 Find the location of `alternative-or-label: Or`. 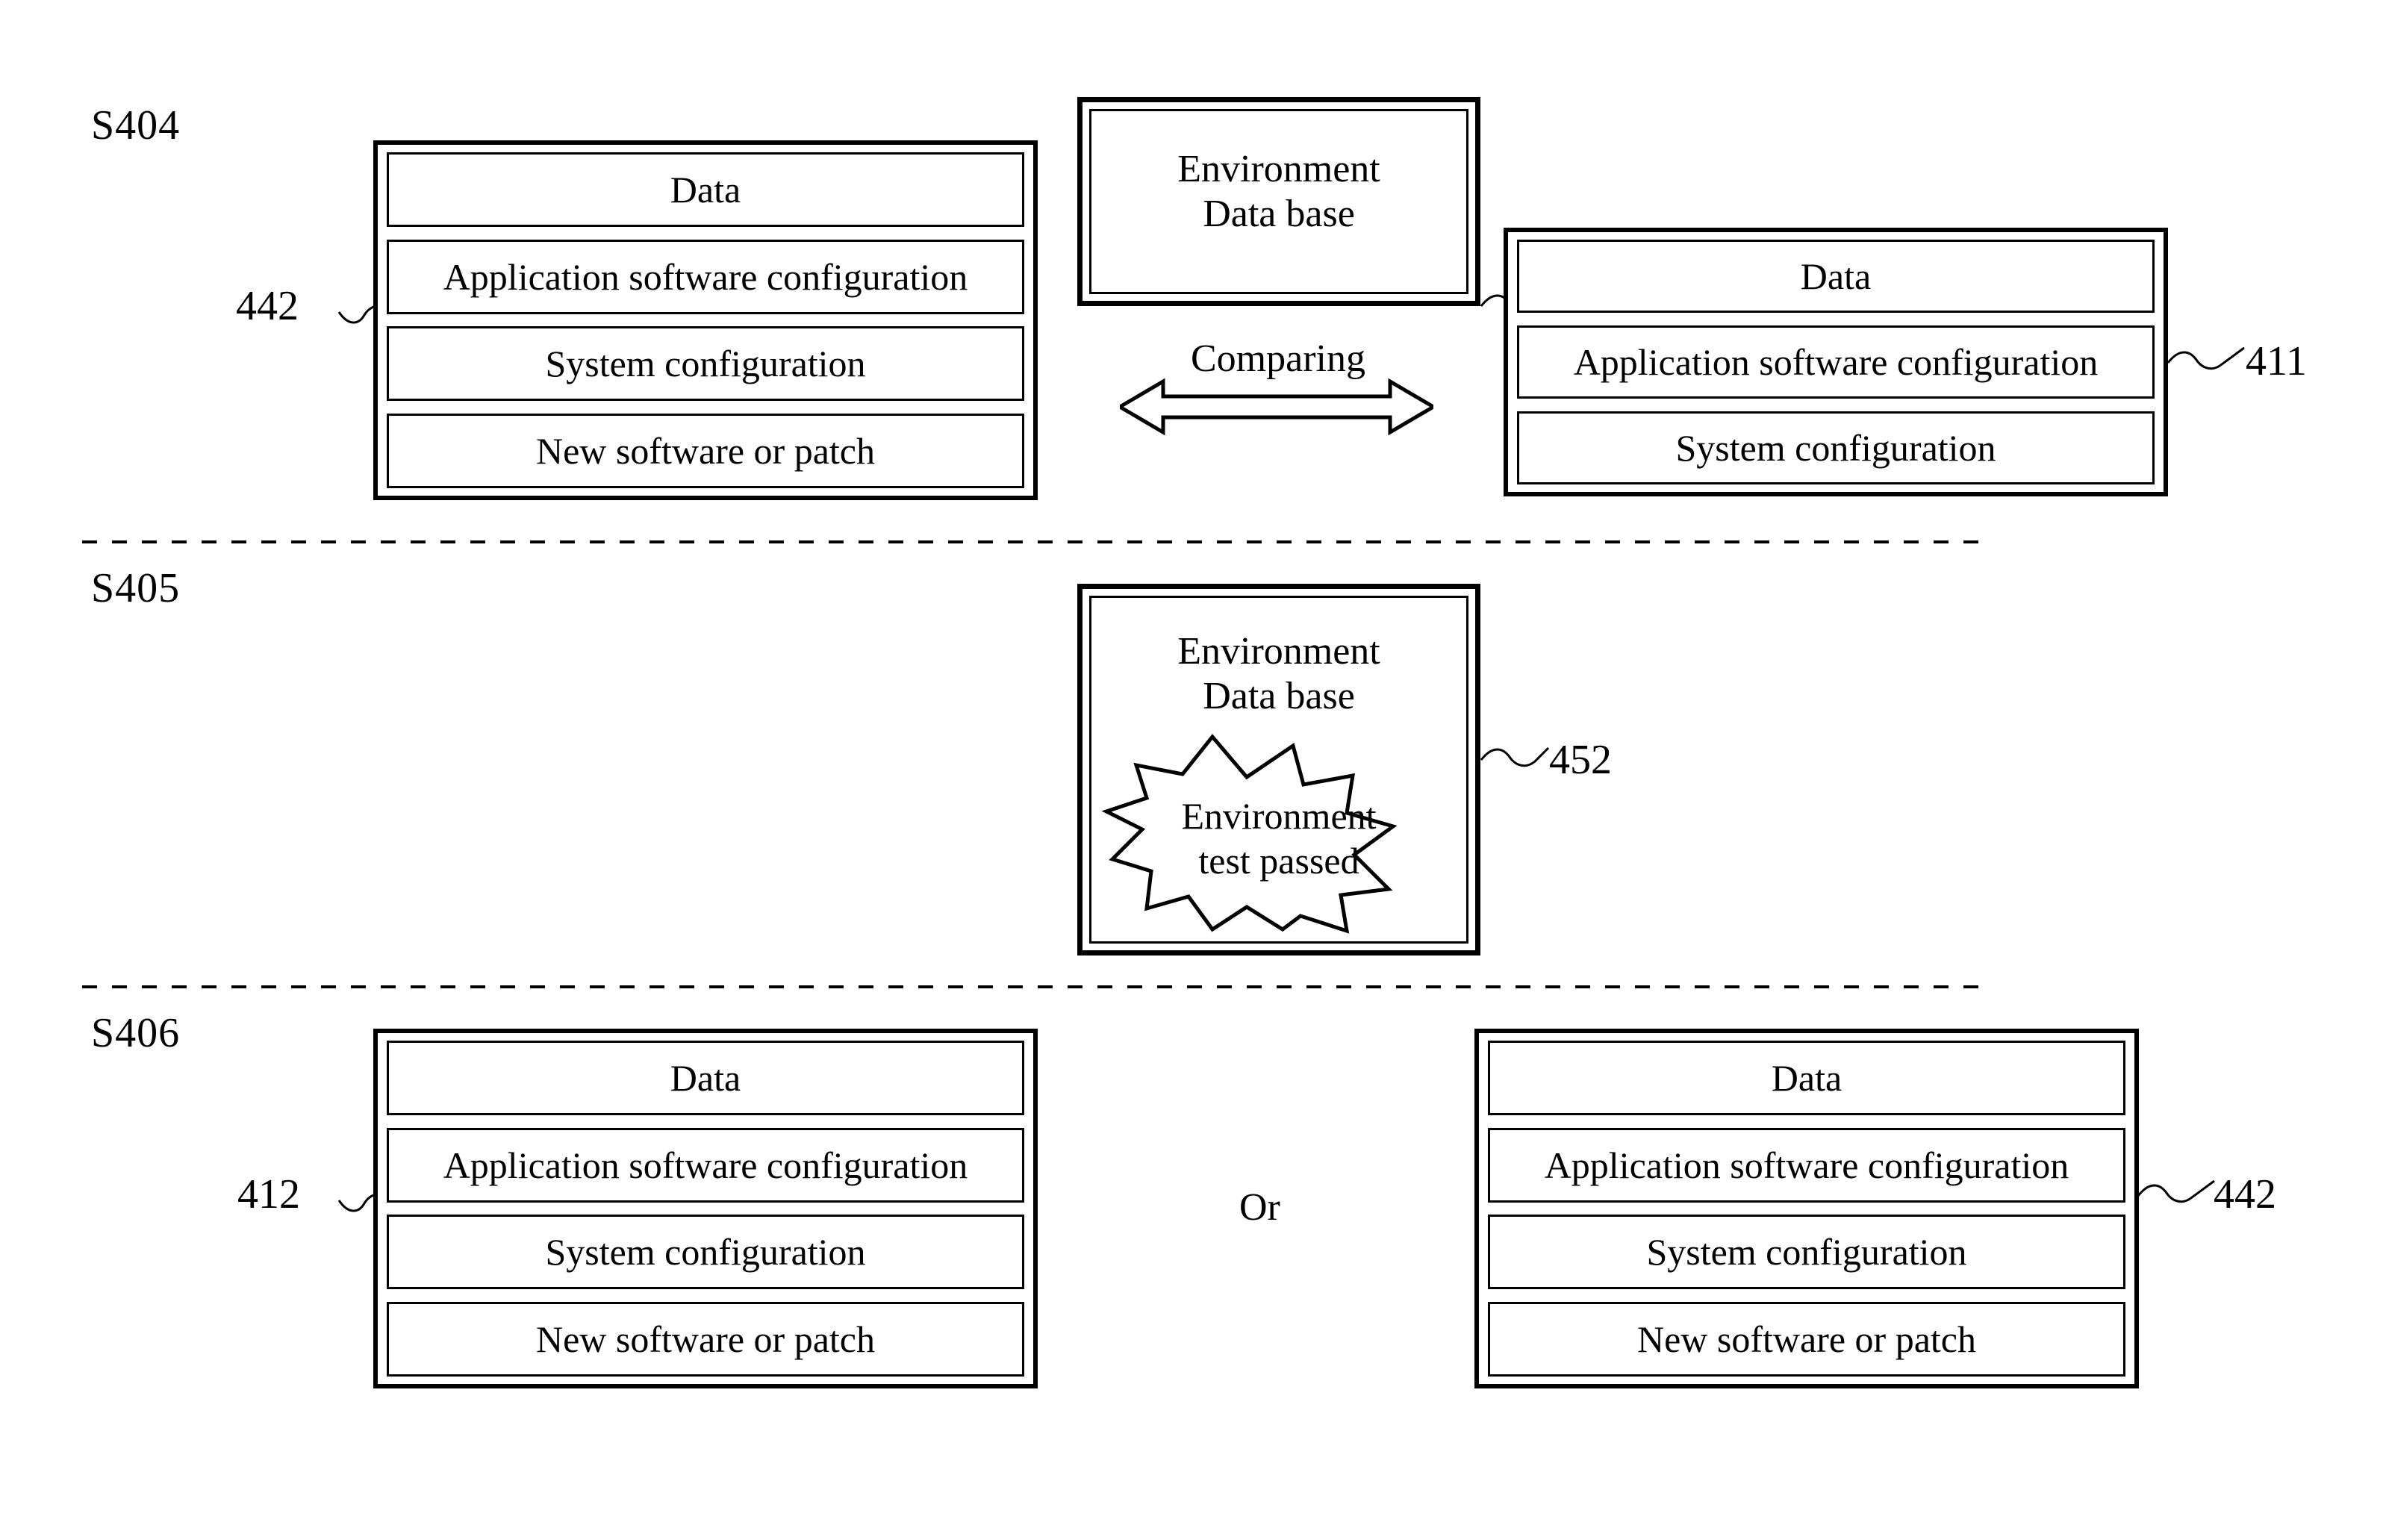

alternative-or-label: Or is located at coordinates (1259, 1207).